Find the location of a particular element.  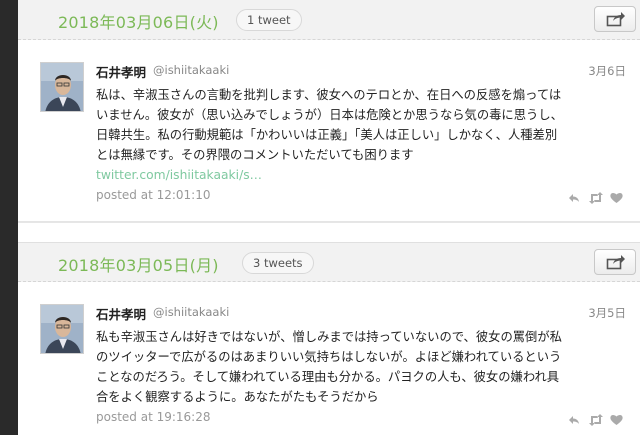

tweet-text-line: のツイッターで広がるのはあまりいい気持ちはしないが。よほど嫌われているという is located at coordinates (329, 357).